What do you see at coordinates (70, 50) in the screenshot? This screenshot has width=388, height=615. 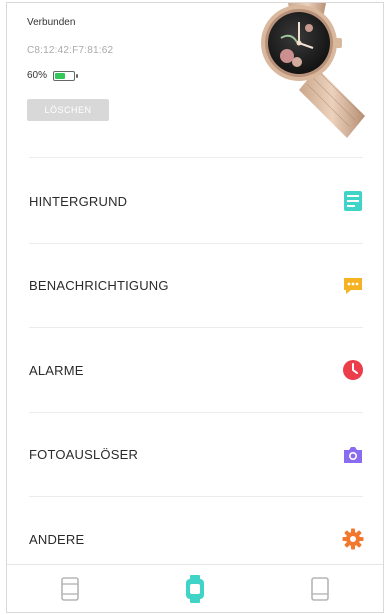 I see `mac-address: C8:12:42:F7:81:62` at bounding box center [70, 50].